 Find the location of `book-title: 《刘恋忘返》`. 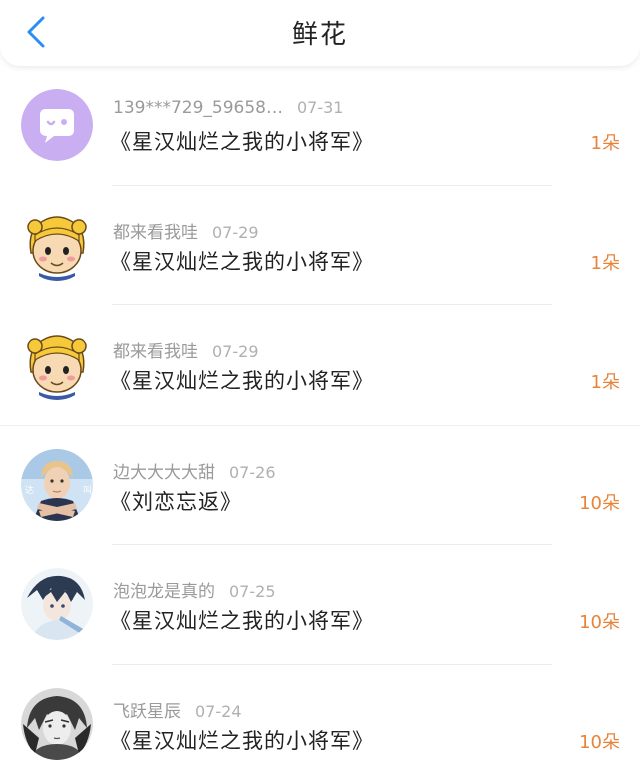

book-title: 《刘恋忘返》 is located at coordinates (176, 501).